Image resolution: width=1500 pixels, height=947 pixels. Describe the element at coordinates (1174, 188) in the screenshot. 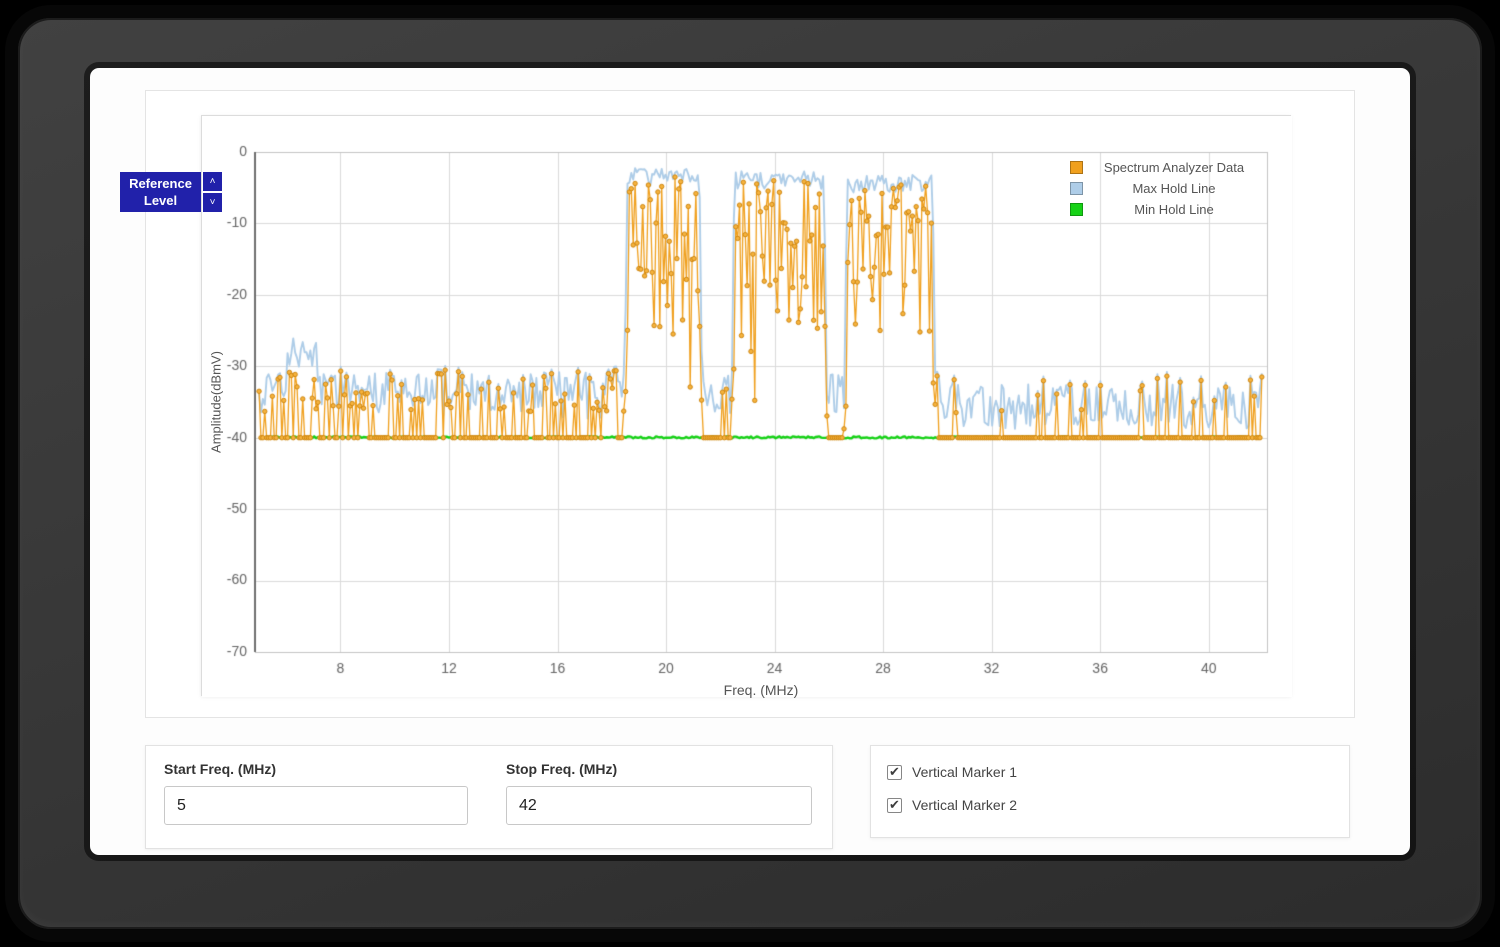

I see `legend-label: Max Hold Line` at that location.